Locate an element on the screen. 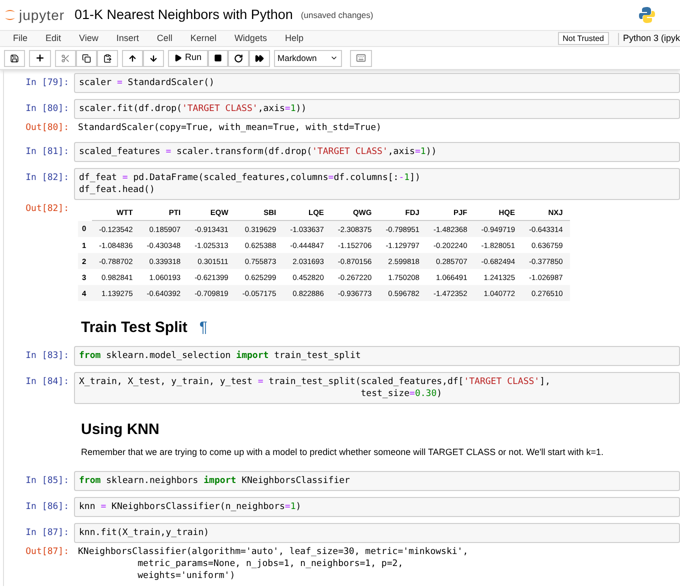 This screenshot has height=588, width=680. menu-item: Kernel is located at coordinates (203, 39).